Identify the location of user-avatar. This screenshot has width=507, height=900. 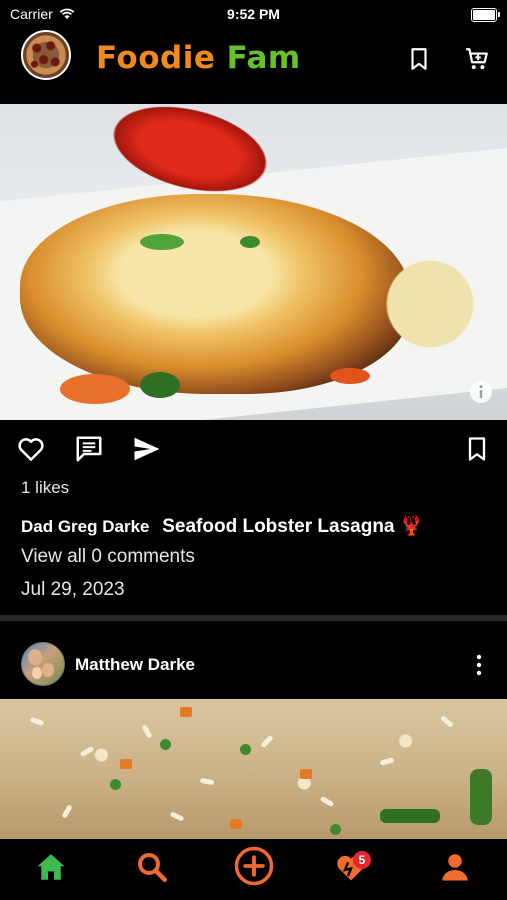
(46, 55).